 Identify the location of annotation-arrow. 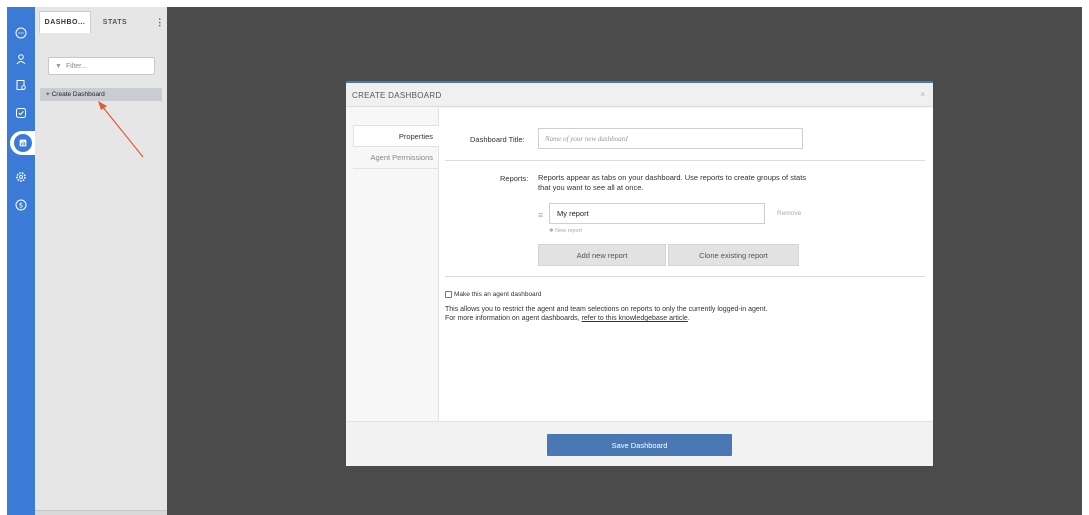
(121, 129).